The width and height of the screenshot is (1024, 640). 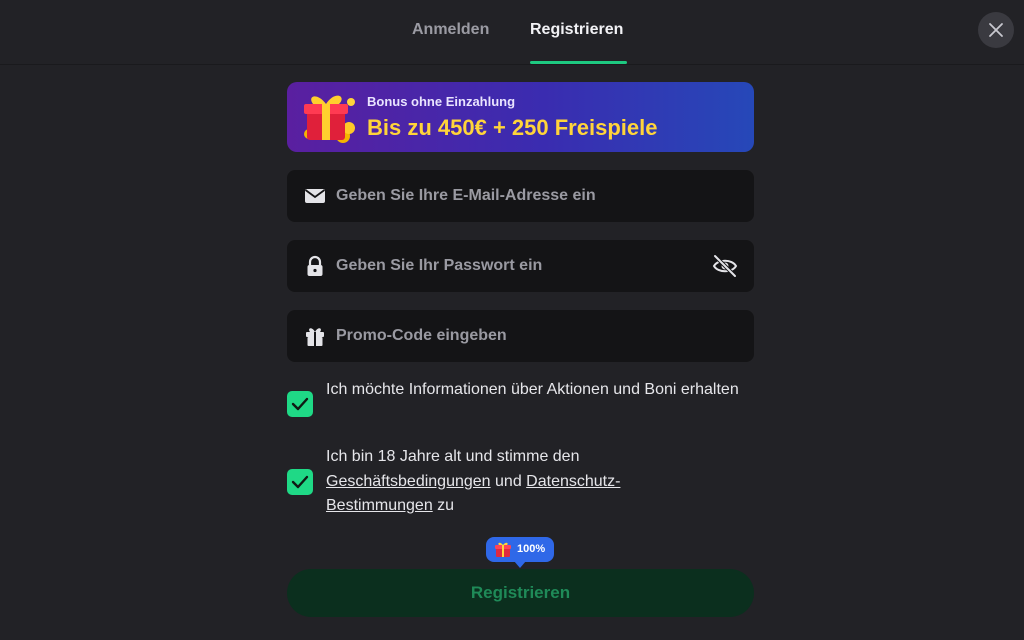 I want to click on progress-badge: 100%, so click(x=520, y=552).